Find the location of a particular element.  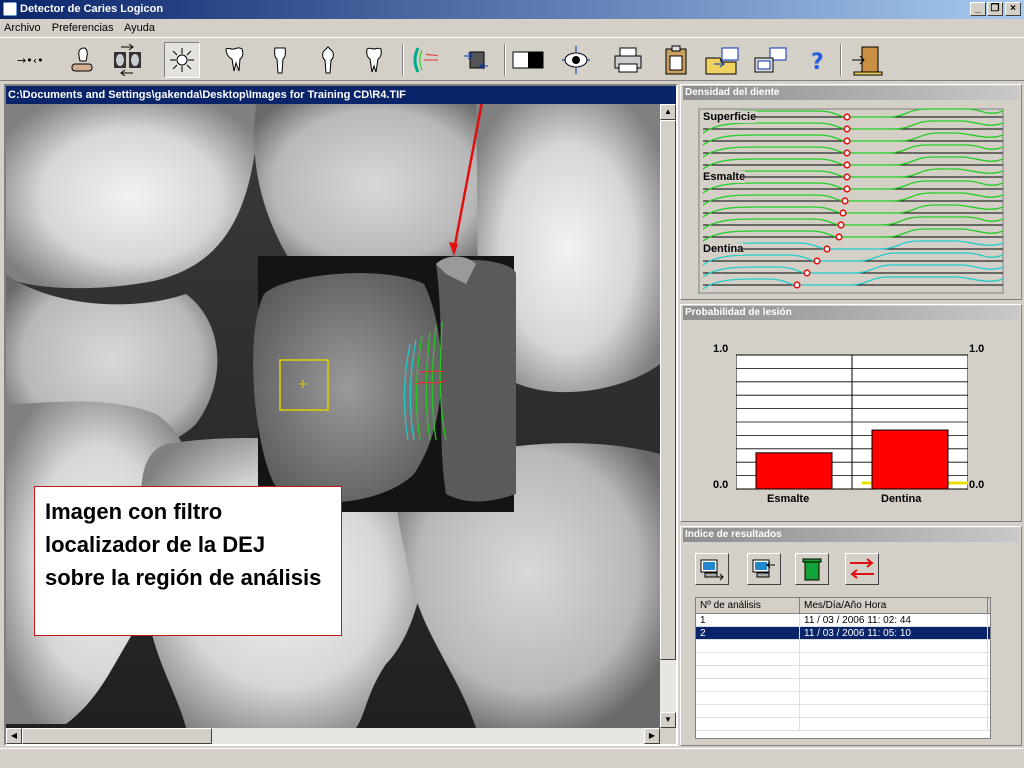

menu-ayuda: Ayuda is located at coordinates (139, 28).